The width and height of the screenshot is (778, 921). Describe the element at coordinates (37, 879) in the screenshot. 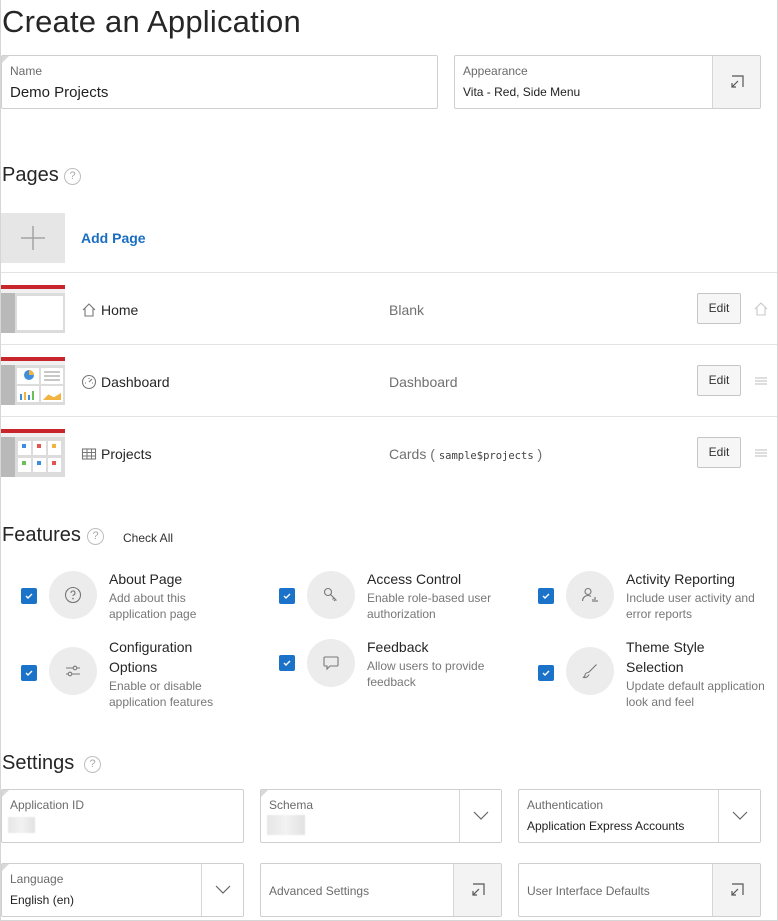

I see `language-label: Language` at that location.